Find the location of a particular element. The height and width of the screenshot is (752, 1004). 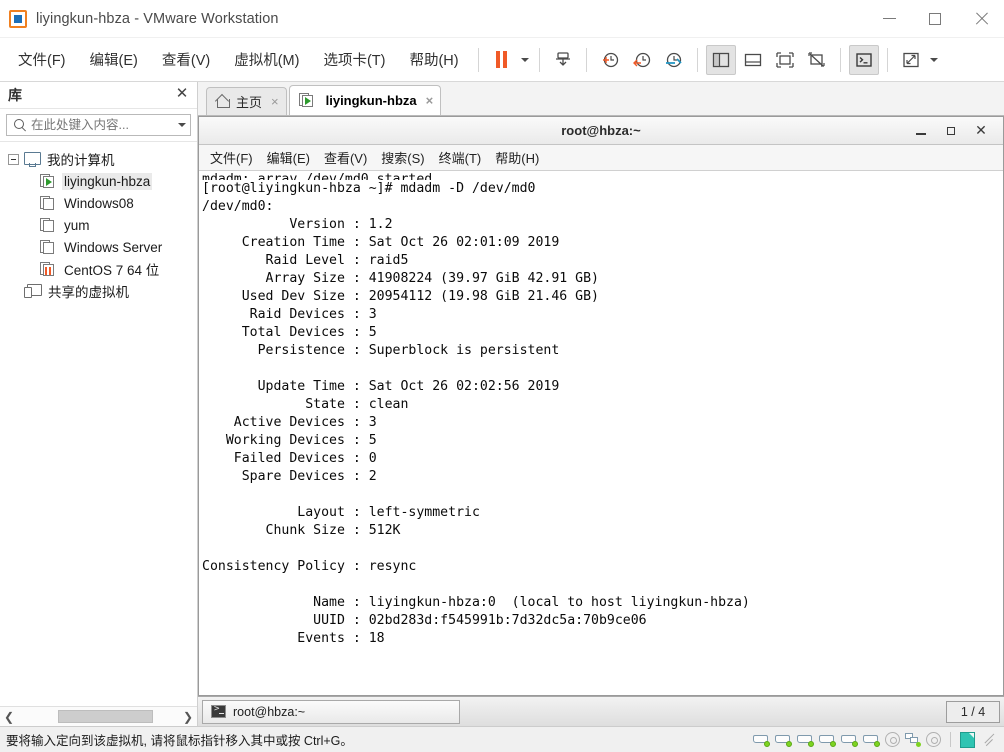

menu-edit: 编辑(E) is located at coordinates (114, 59).